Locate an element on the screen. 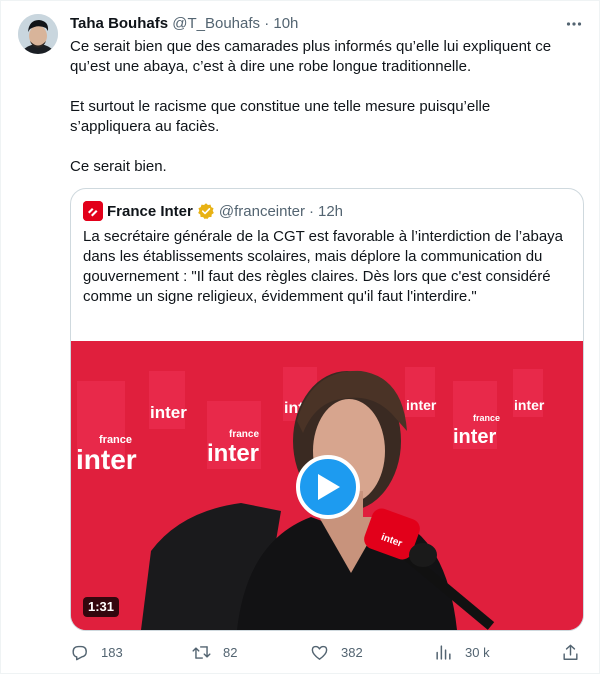 The image size is (600, 674). retweet-button: 82 is located at coordinates (214, 652).